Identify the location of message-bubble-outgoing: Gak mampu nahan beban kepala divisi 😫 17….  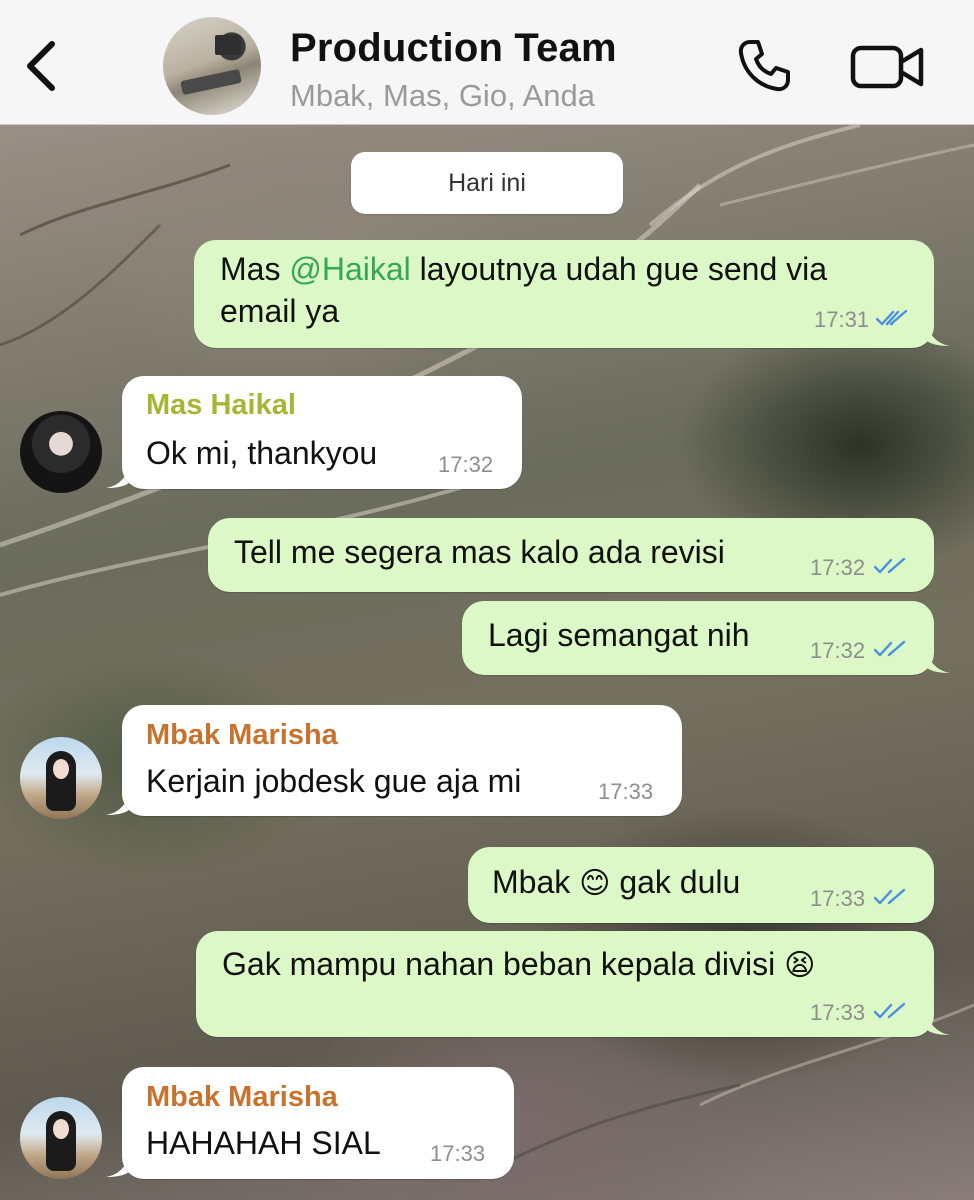
(565, 984).